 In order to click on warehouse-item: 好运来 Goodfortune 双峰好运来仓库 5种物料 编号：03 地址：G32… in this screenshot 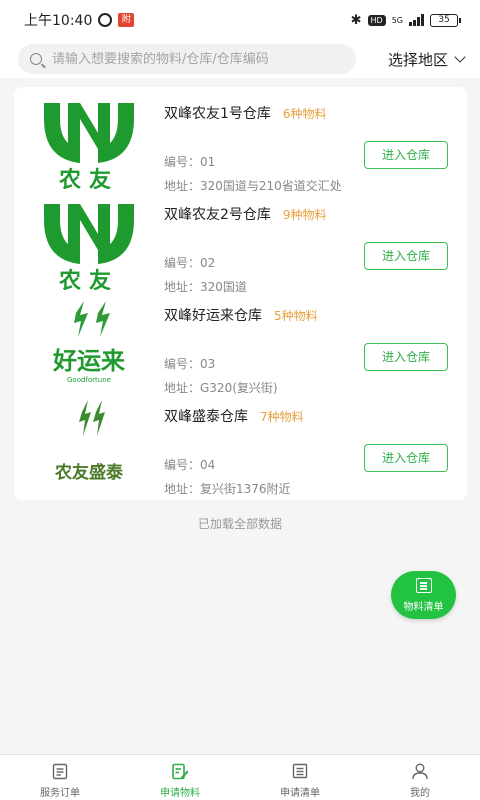, I will do `click(240, 344)`.